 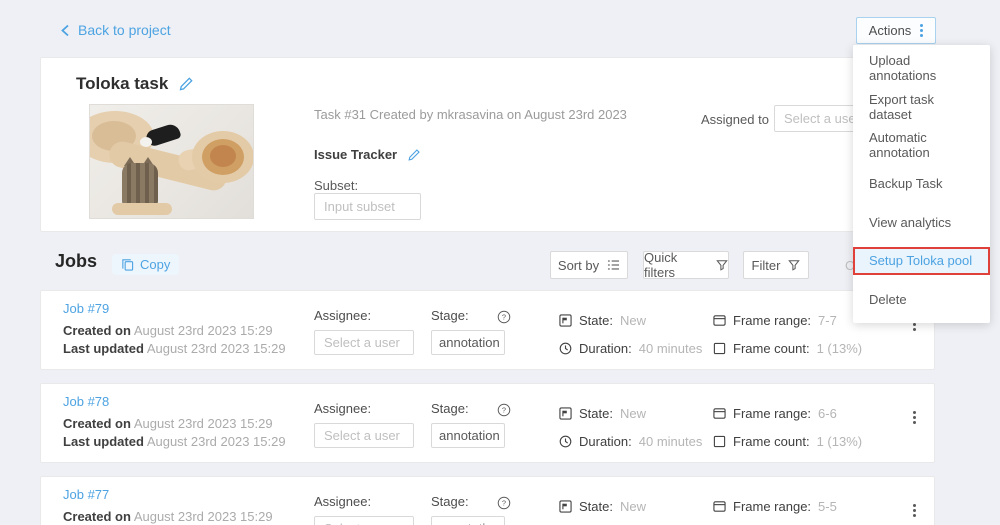 What do you see at coordinates (65, 30) in the screenshot?
I see `chevron-left-icon` at bounding box center [65, 30].